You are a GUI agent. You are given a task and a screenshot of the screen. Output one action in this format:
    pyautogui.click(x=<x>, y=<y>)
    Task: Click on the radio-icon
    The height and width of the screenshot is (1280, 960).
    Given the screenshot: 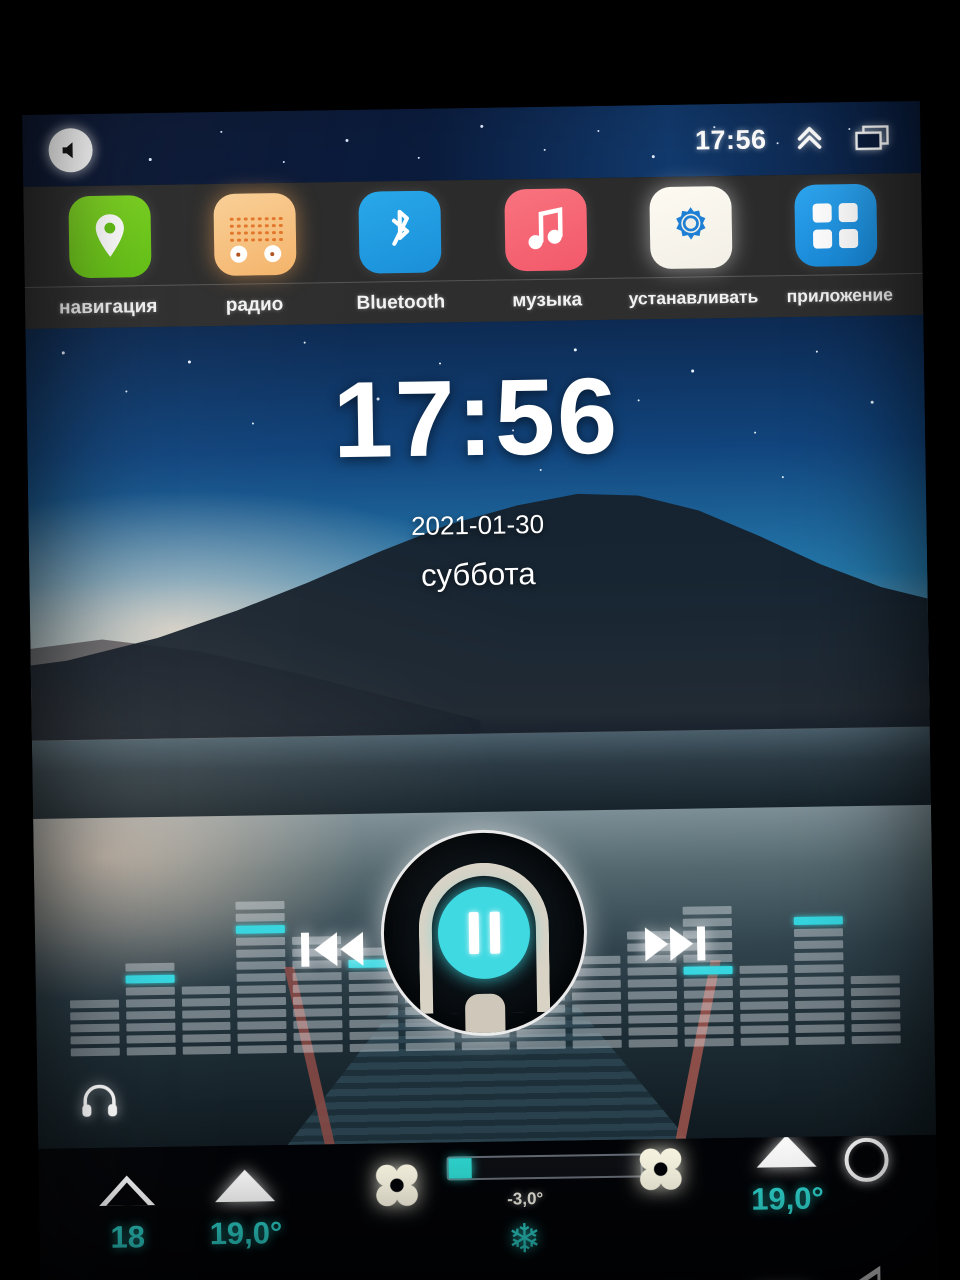 What is the action you would take?
    pyautogui.click(x=255, y=234)
    